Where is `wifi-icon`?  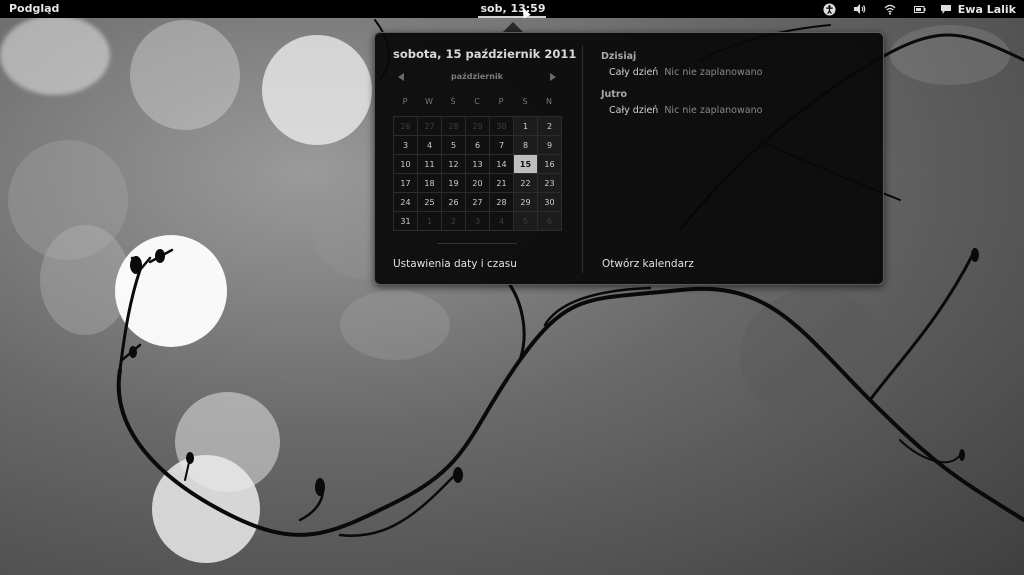 wifi-icon is located at coordinates (890, 9).